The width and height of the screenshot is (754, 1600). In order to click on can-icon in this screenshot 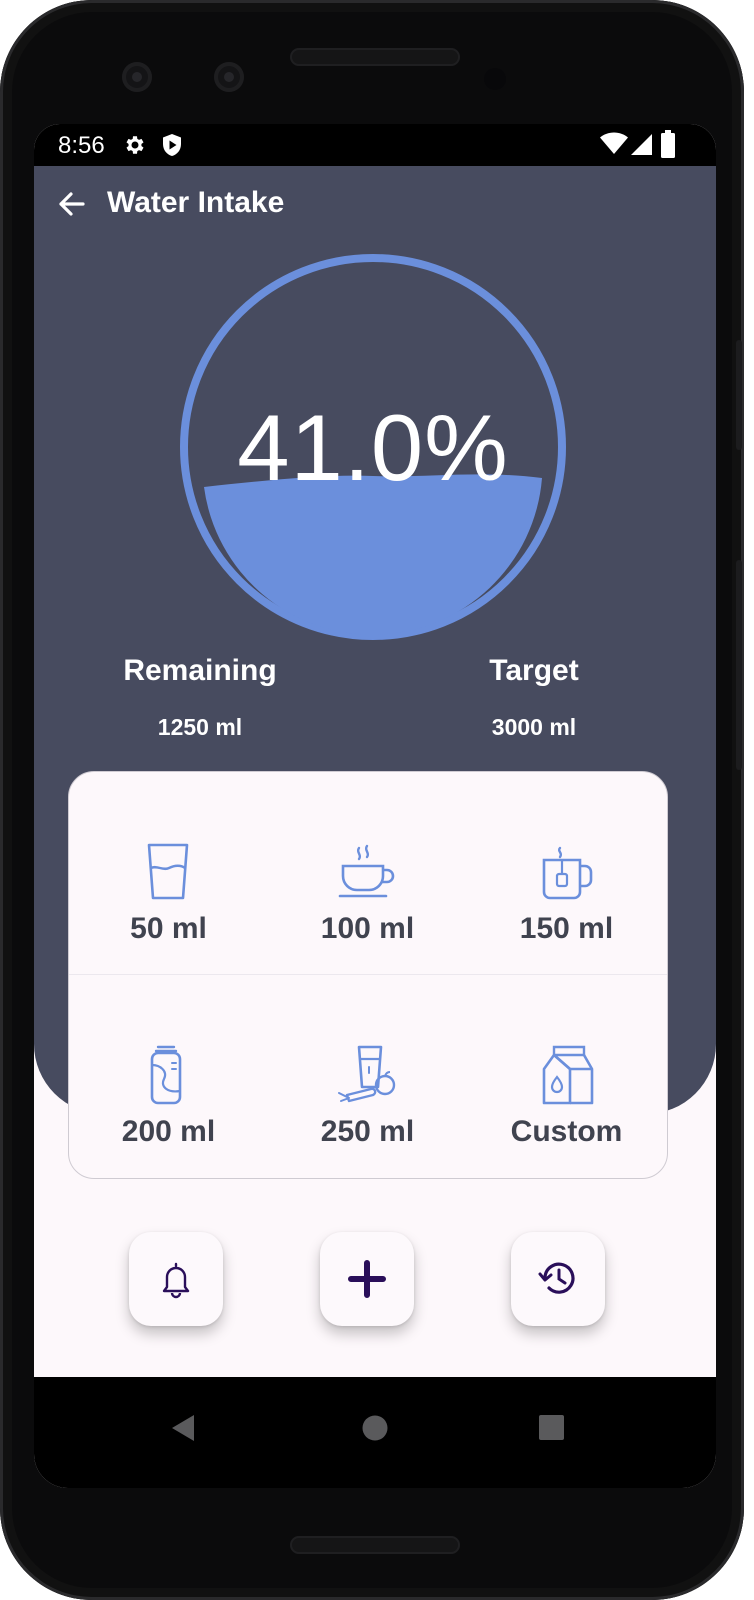, I will do `click(166, 1075)`.